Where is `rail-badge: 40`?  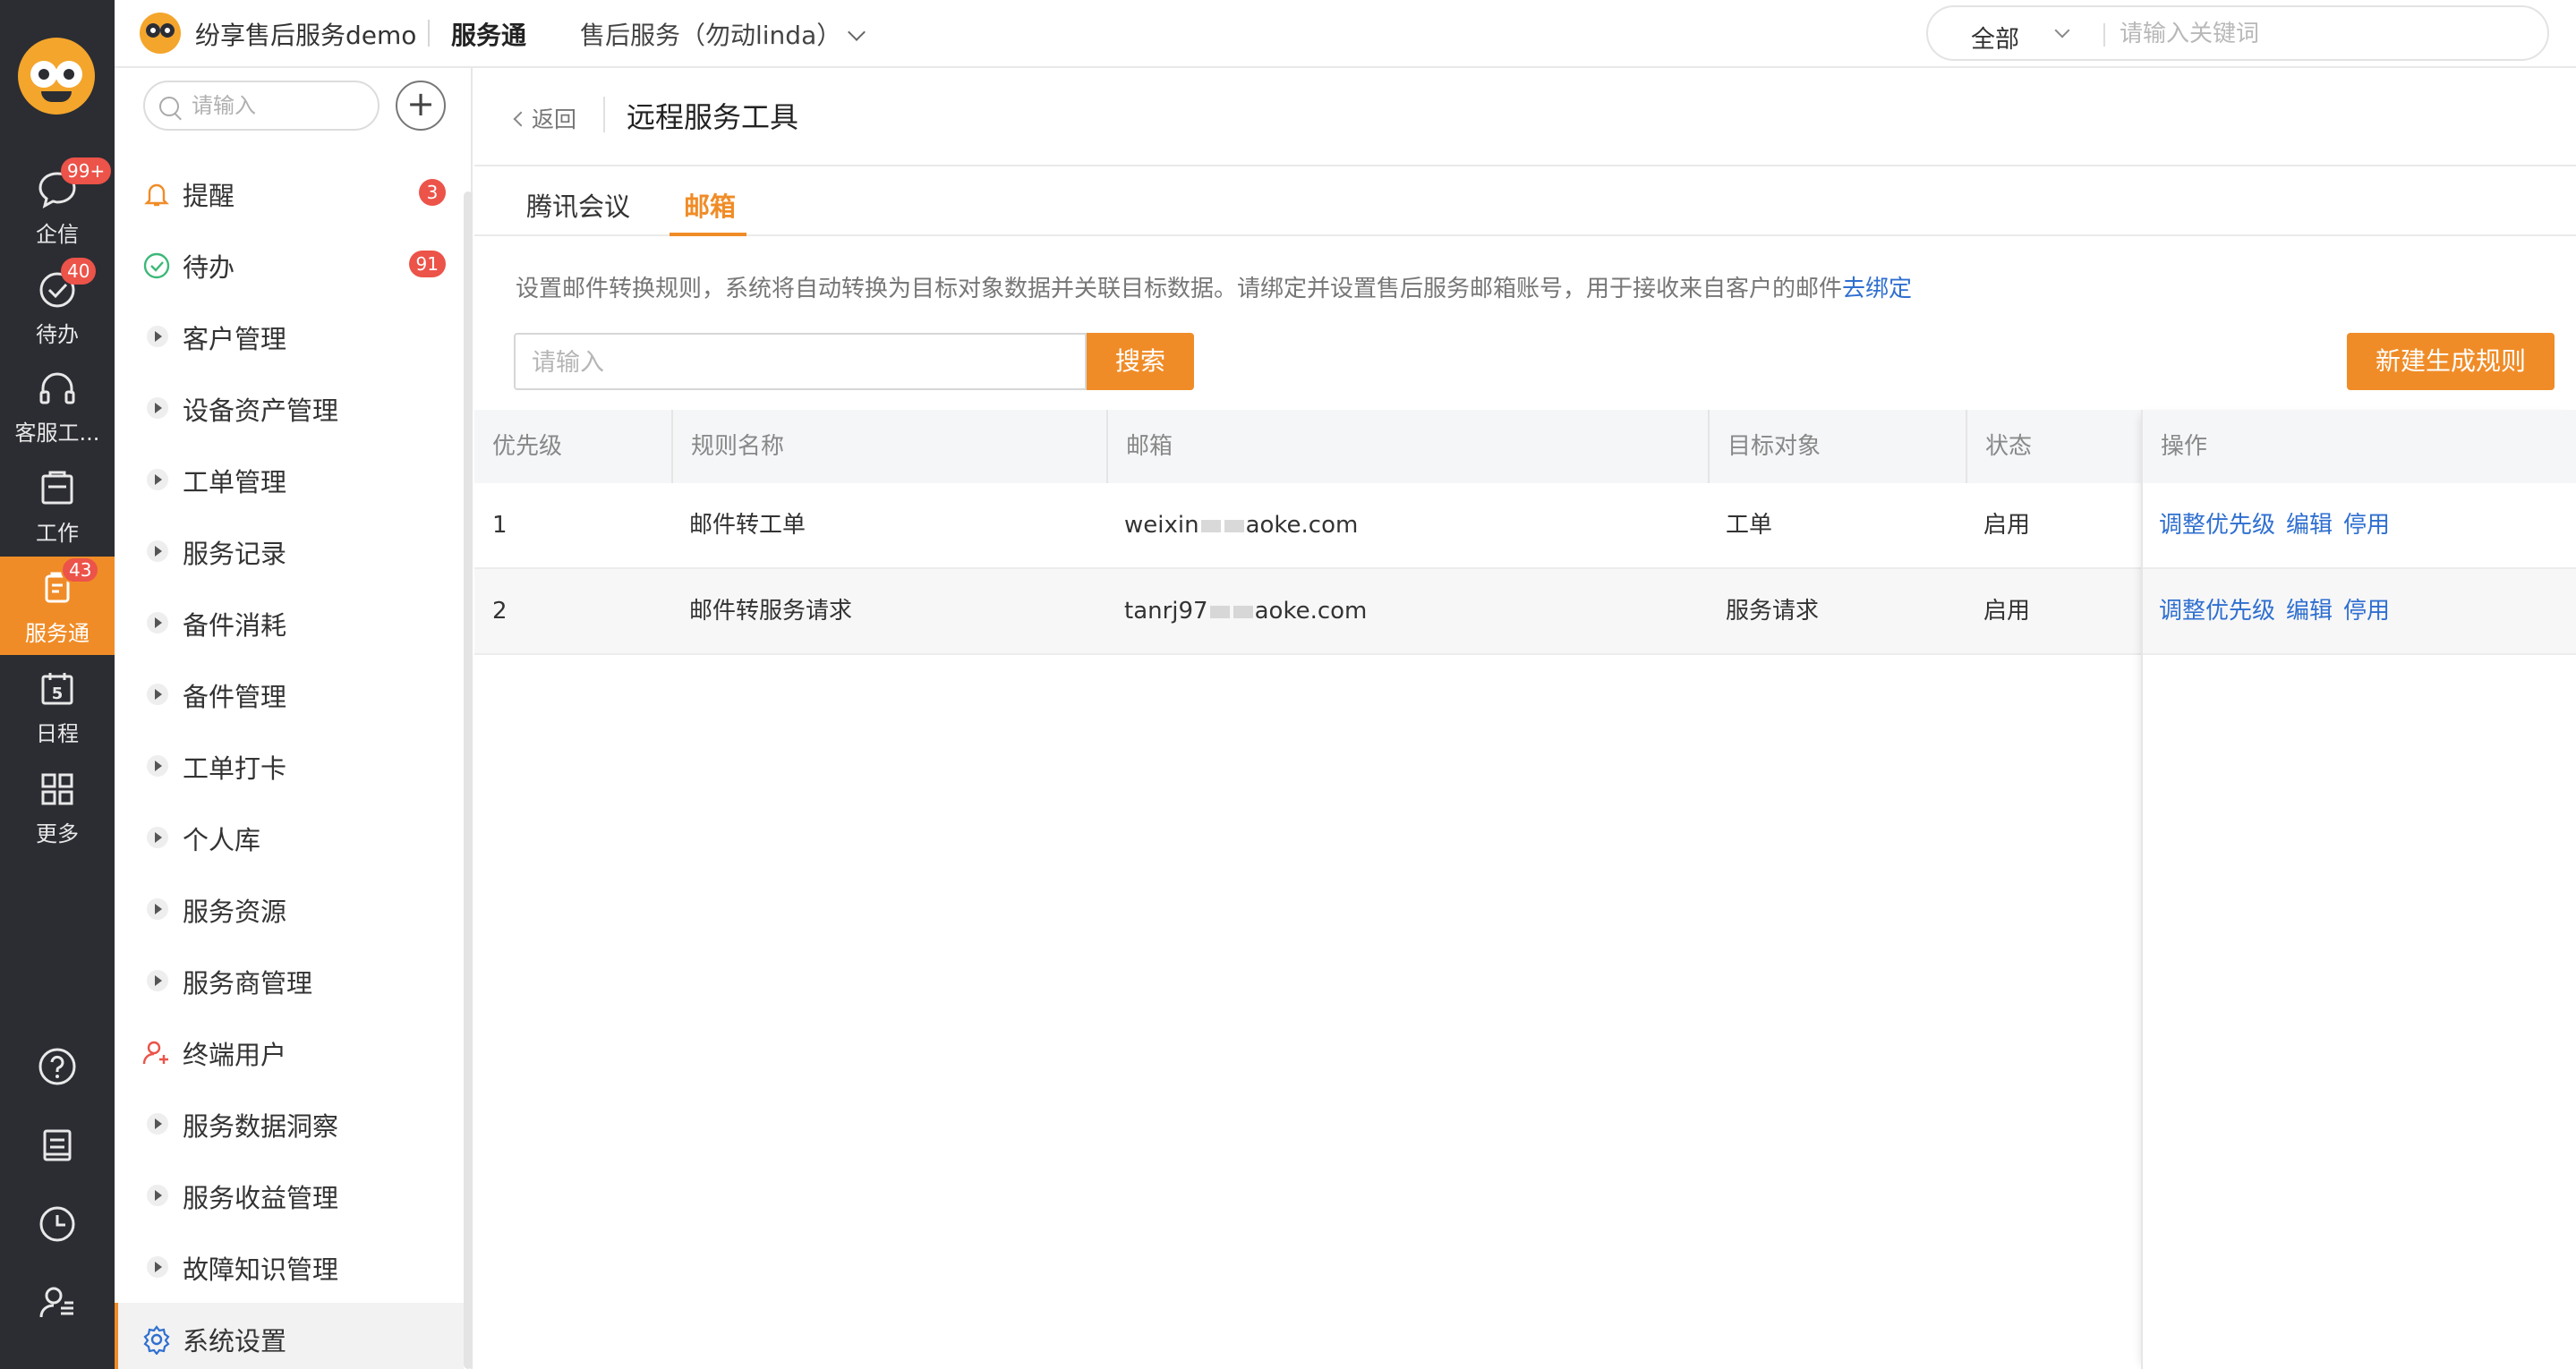 rail-badge: 40 is located at coordinates (79, 271).